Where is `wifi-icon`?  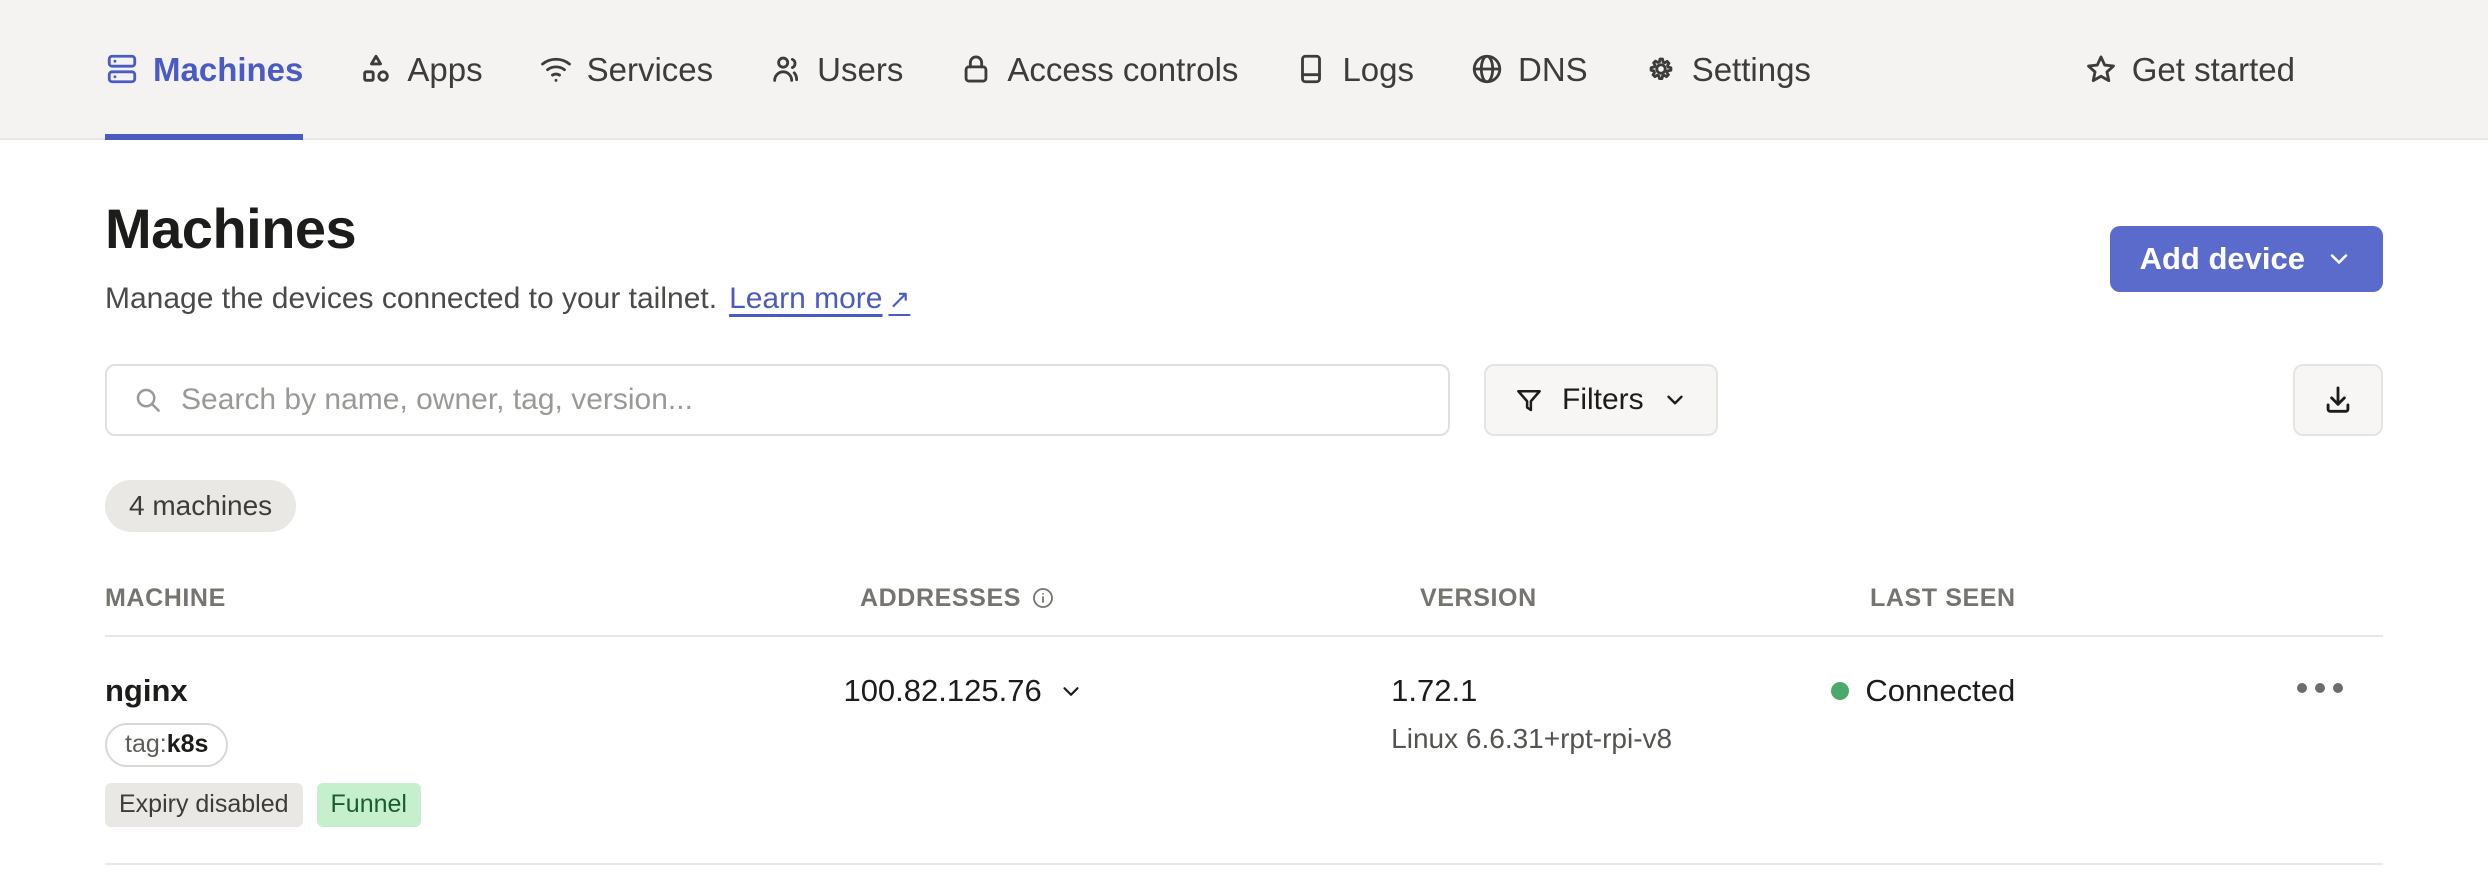 wifi-icon is located at coordinates (556, 69).